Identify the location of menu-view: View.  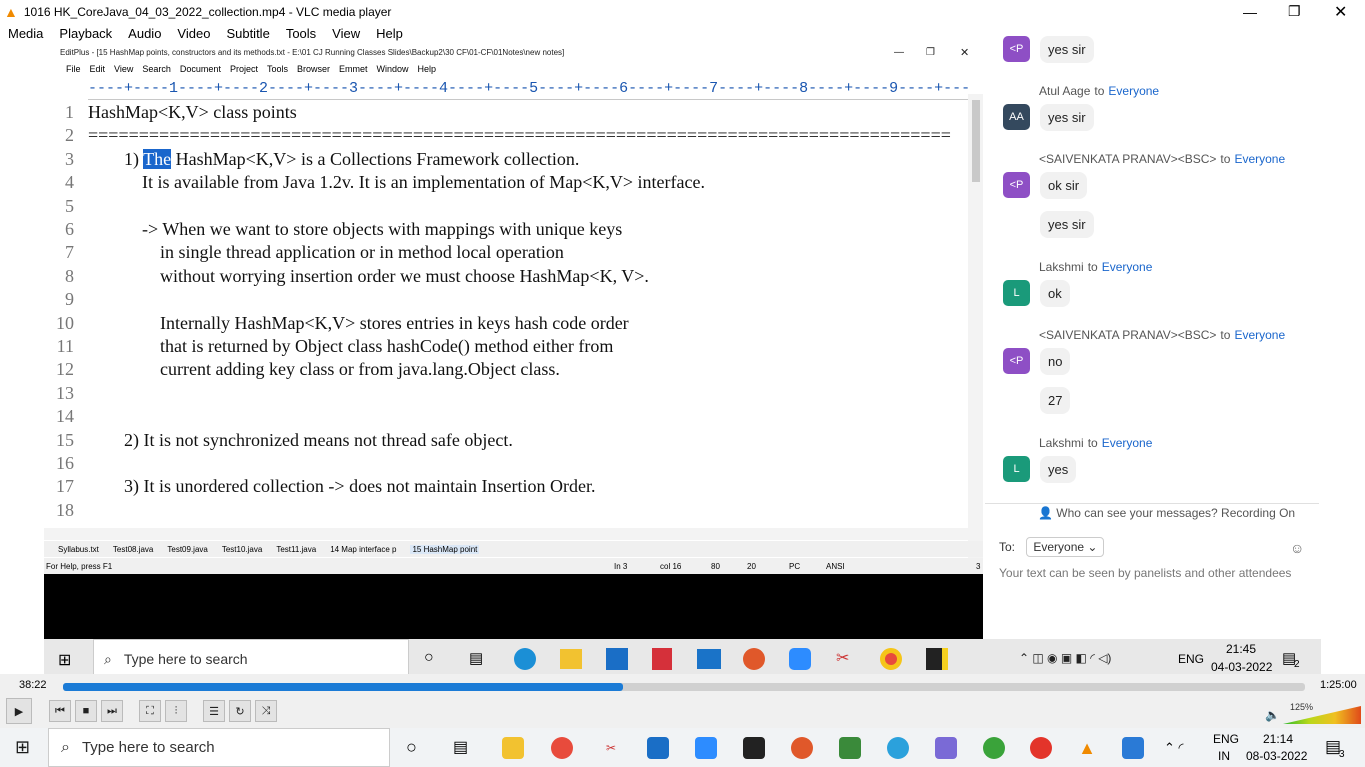
(346, 33).